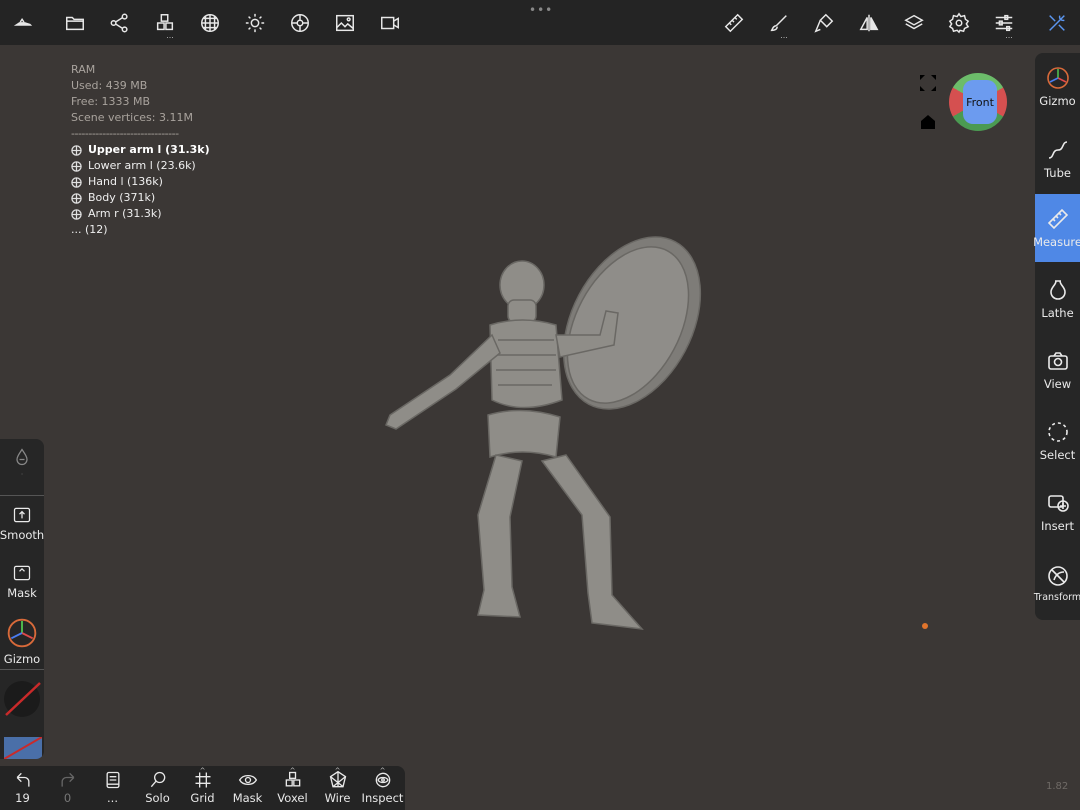 The image size is (1080, 810). Describe the element at coordinates (1057, 23) in the screenshot. I see `tools-icon` at that location.